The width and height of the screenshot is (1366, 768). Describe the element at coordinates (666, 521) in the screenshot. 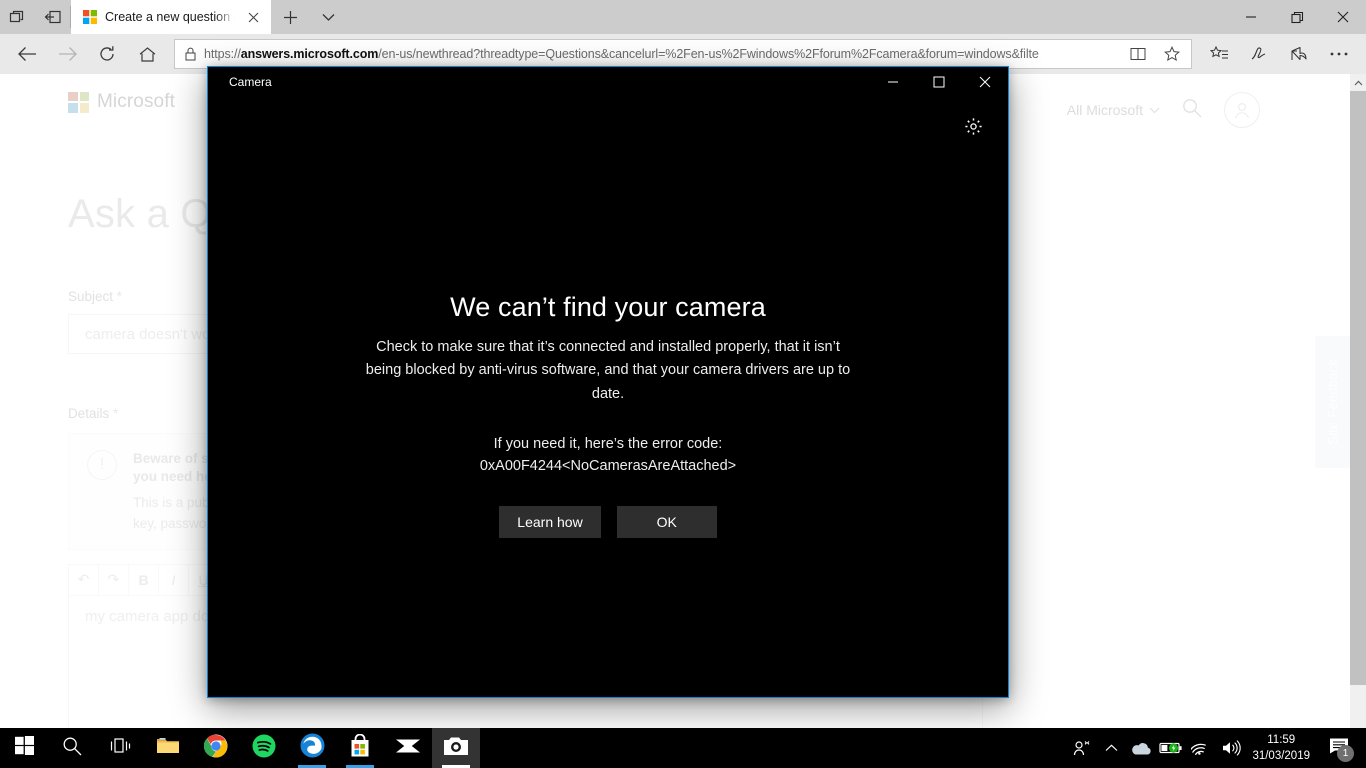

I see `ok-button: OK` at that location.